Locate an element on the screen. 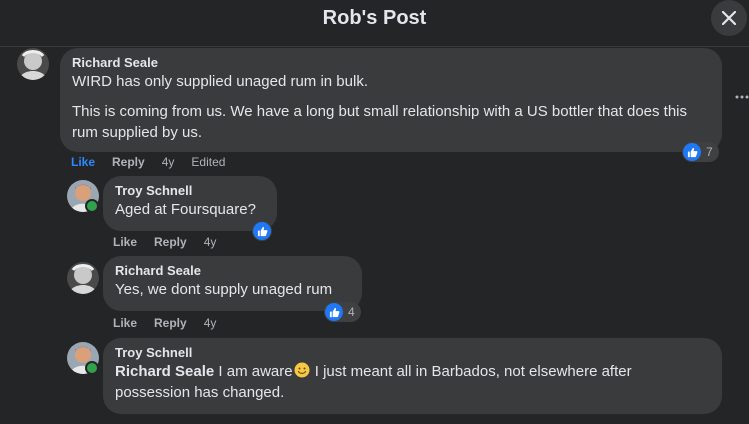 The image size is (749, 424). mention-link: Richard Seale is located at coordinates (164, 371).